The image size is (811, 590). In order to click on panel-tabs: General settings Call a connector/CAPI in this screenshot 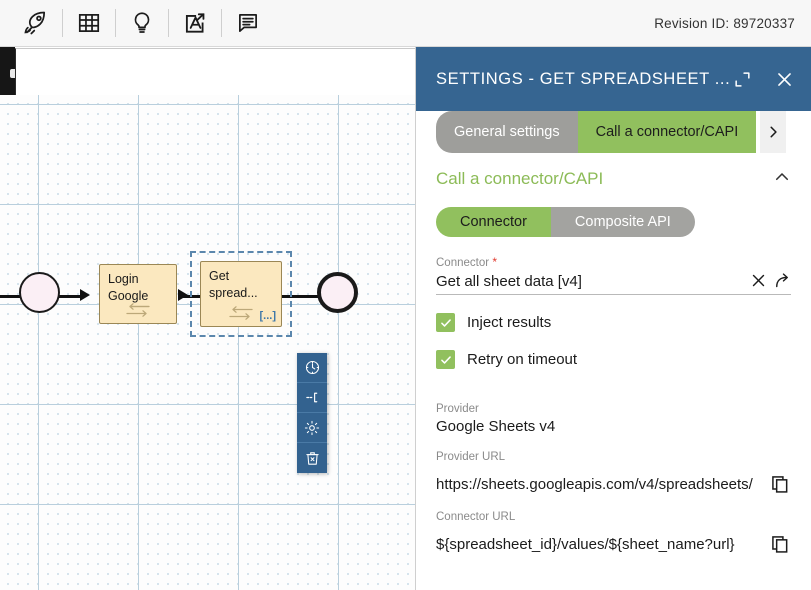, I will do `click(613, 132)`.